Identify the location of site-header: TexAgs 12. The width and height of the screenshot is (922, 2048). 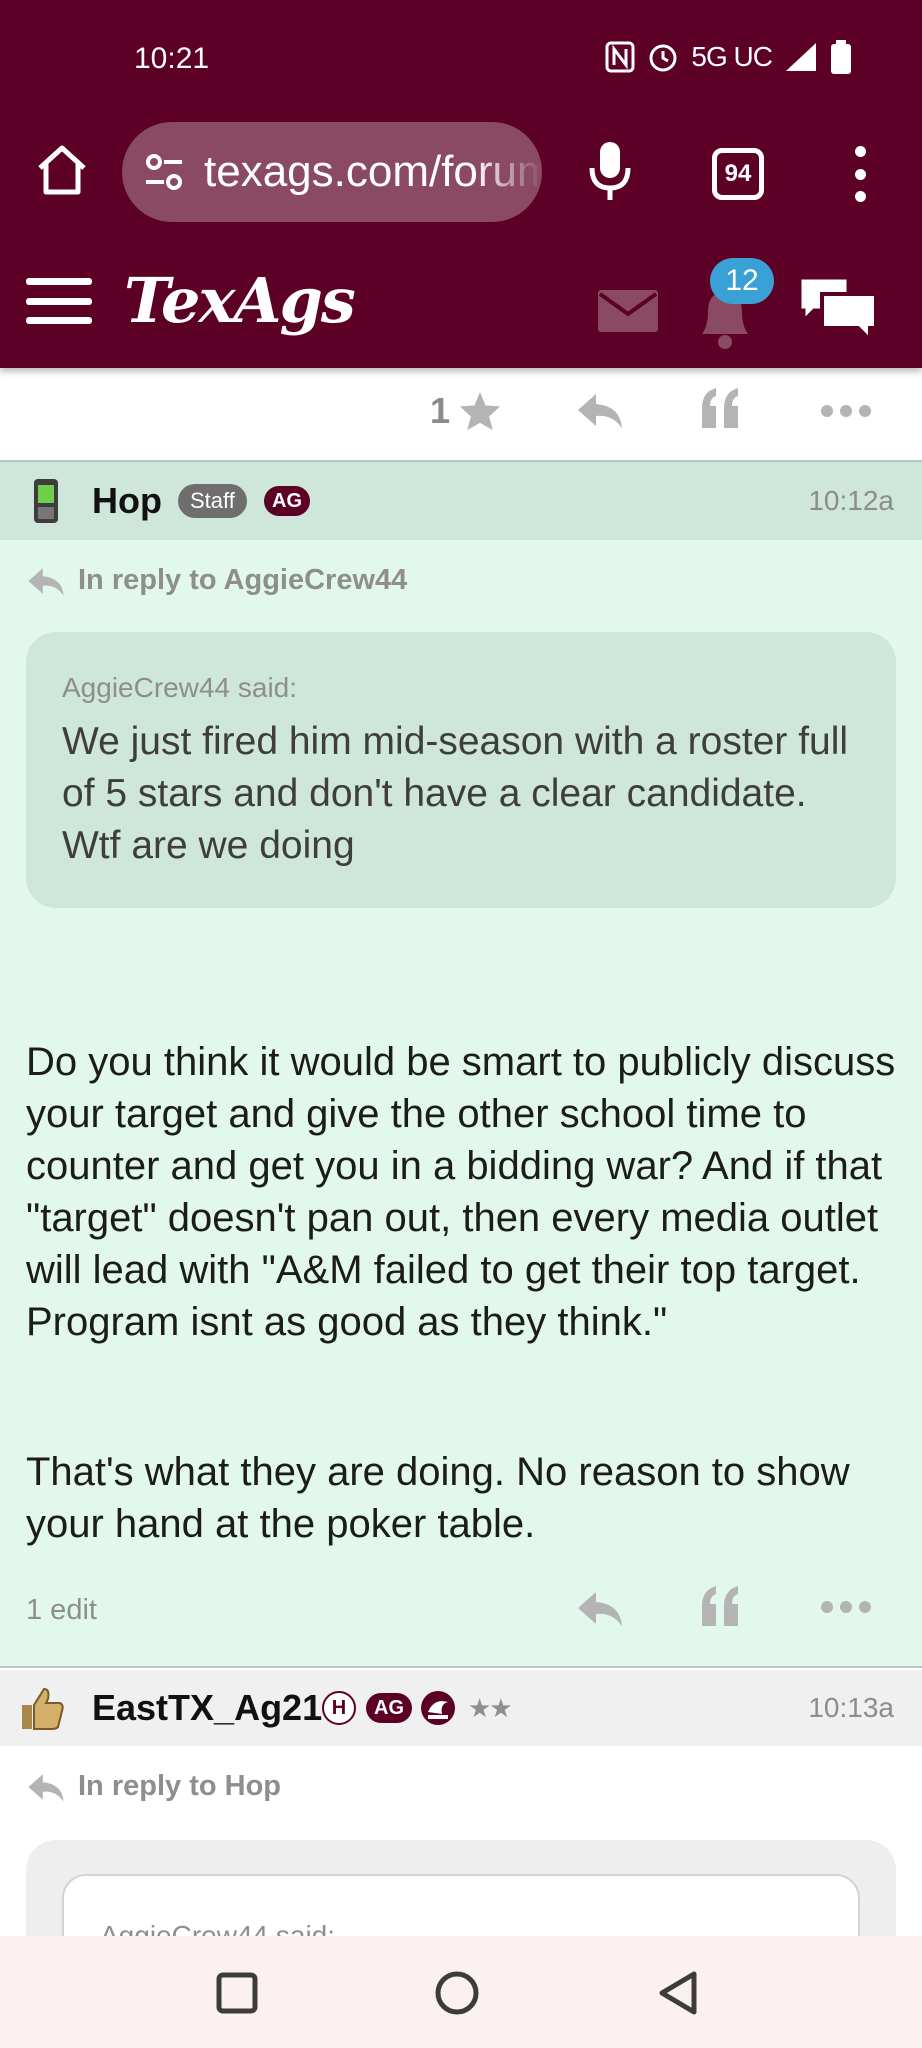
(461, 298).